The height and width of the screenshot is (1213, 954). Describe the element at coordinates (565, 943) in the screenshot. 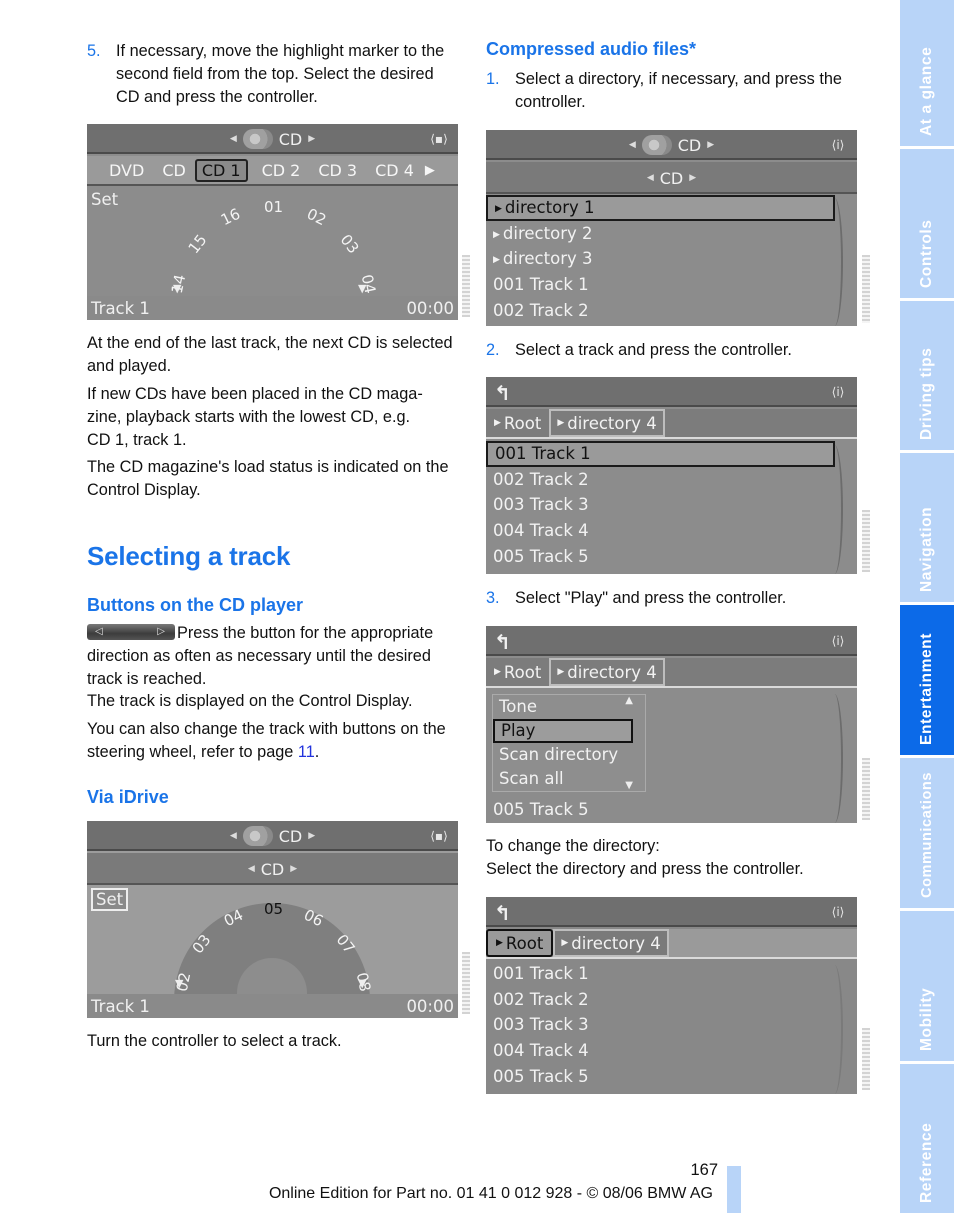

I see `folder-arrow-icon: ▶` at that location.